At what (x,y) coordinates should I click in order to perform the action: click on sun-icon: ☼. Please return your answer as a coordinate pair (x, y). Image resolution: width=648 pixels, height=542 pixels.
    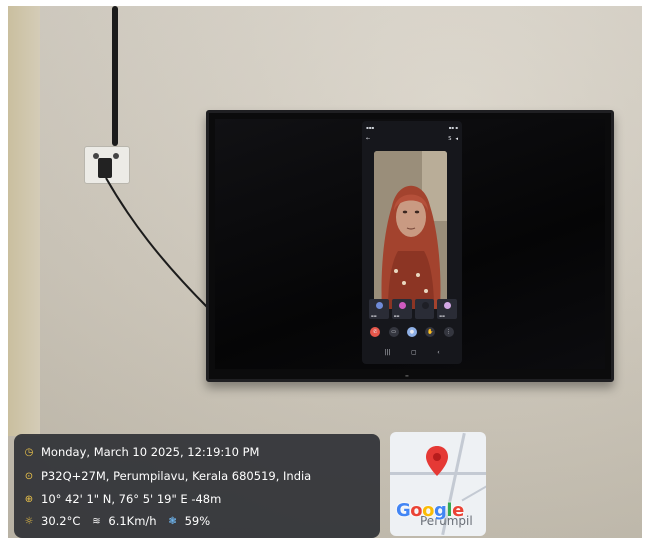
    Looking at the image, I should click on (29, 521).